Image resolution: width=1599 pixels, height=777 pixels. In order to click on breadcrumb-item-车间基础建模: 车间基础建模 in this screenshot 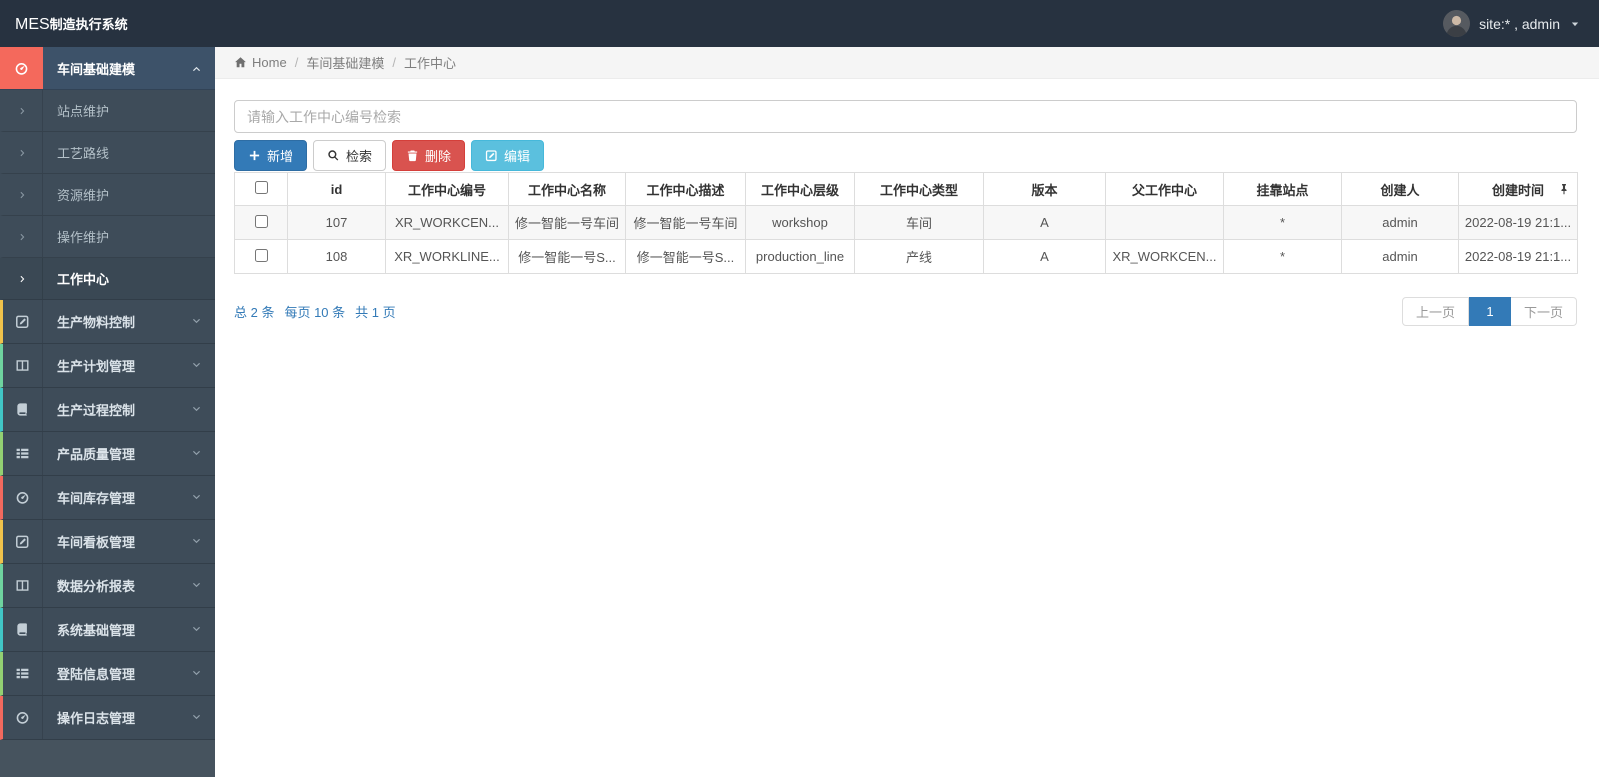, I will do `click(345, 62)`.